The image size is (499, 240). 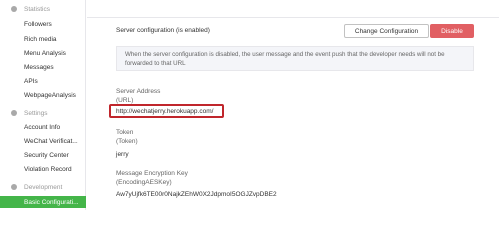 I want to click on section-title: Statistics, so click(x=37, y=9).